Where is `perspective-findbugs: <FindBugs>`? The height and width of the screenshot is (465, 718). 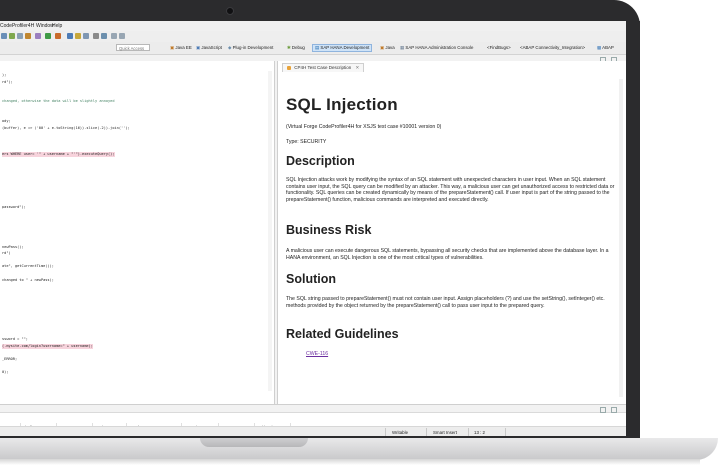
perspective-findbugs: <FindBugs> is located at coordinates (499, 47).